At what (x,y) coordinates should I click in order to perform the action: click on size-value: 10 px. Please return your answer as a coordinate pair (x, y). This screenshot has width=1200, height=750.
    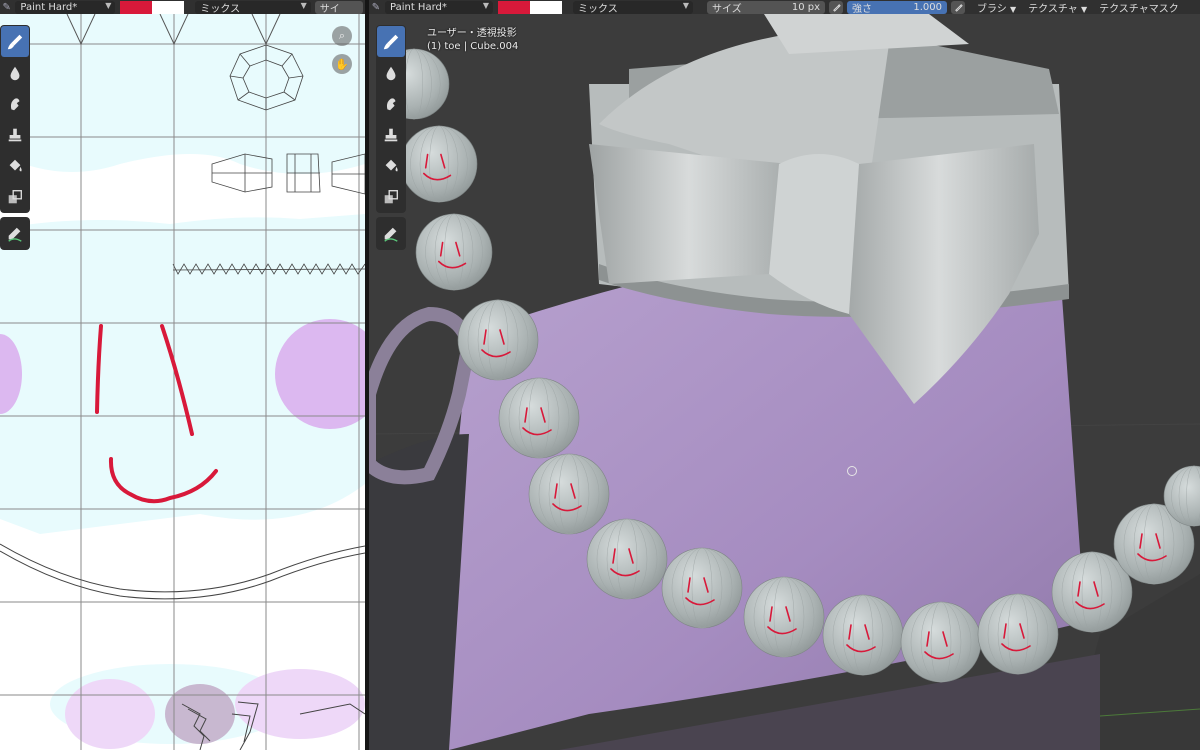
    Looking at the image, I should click on (805, 7).